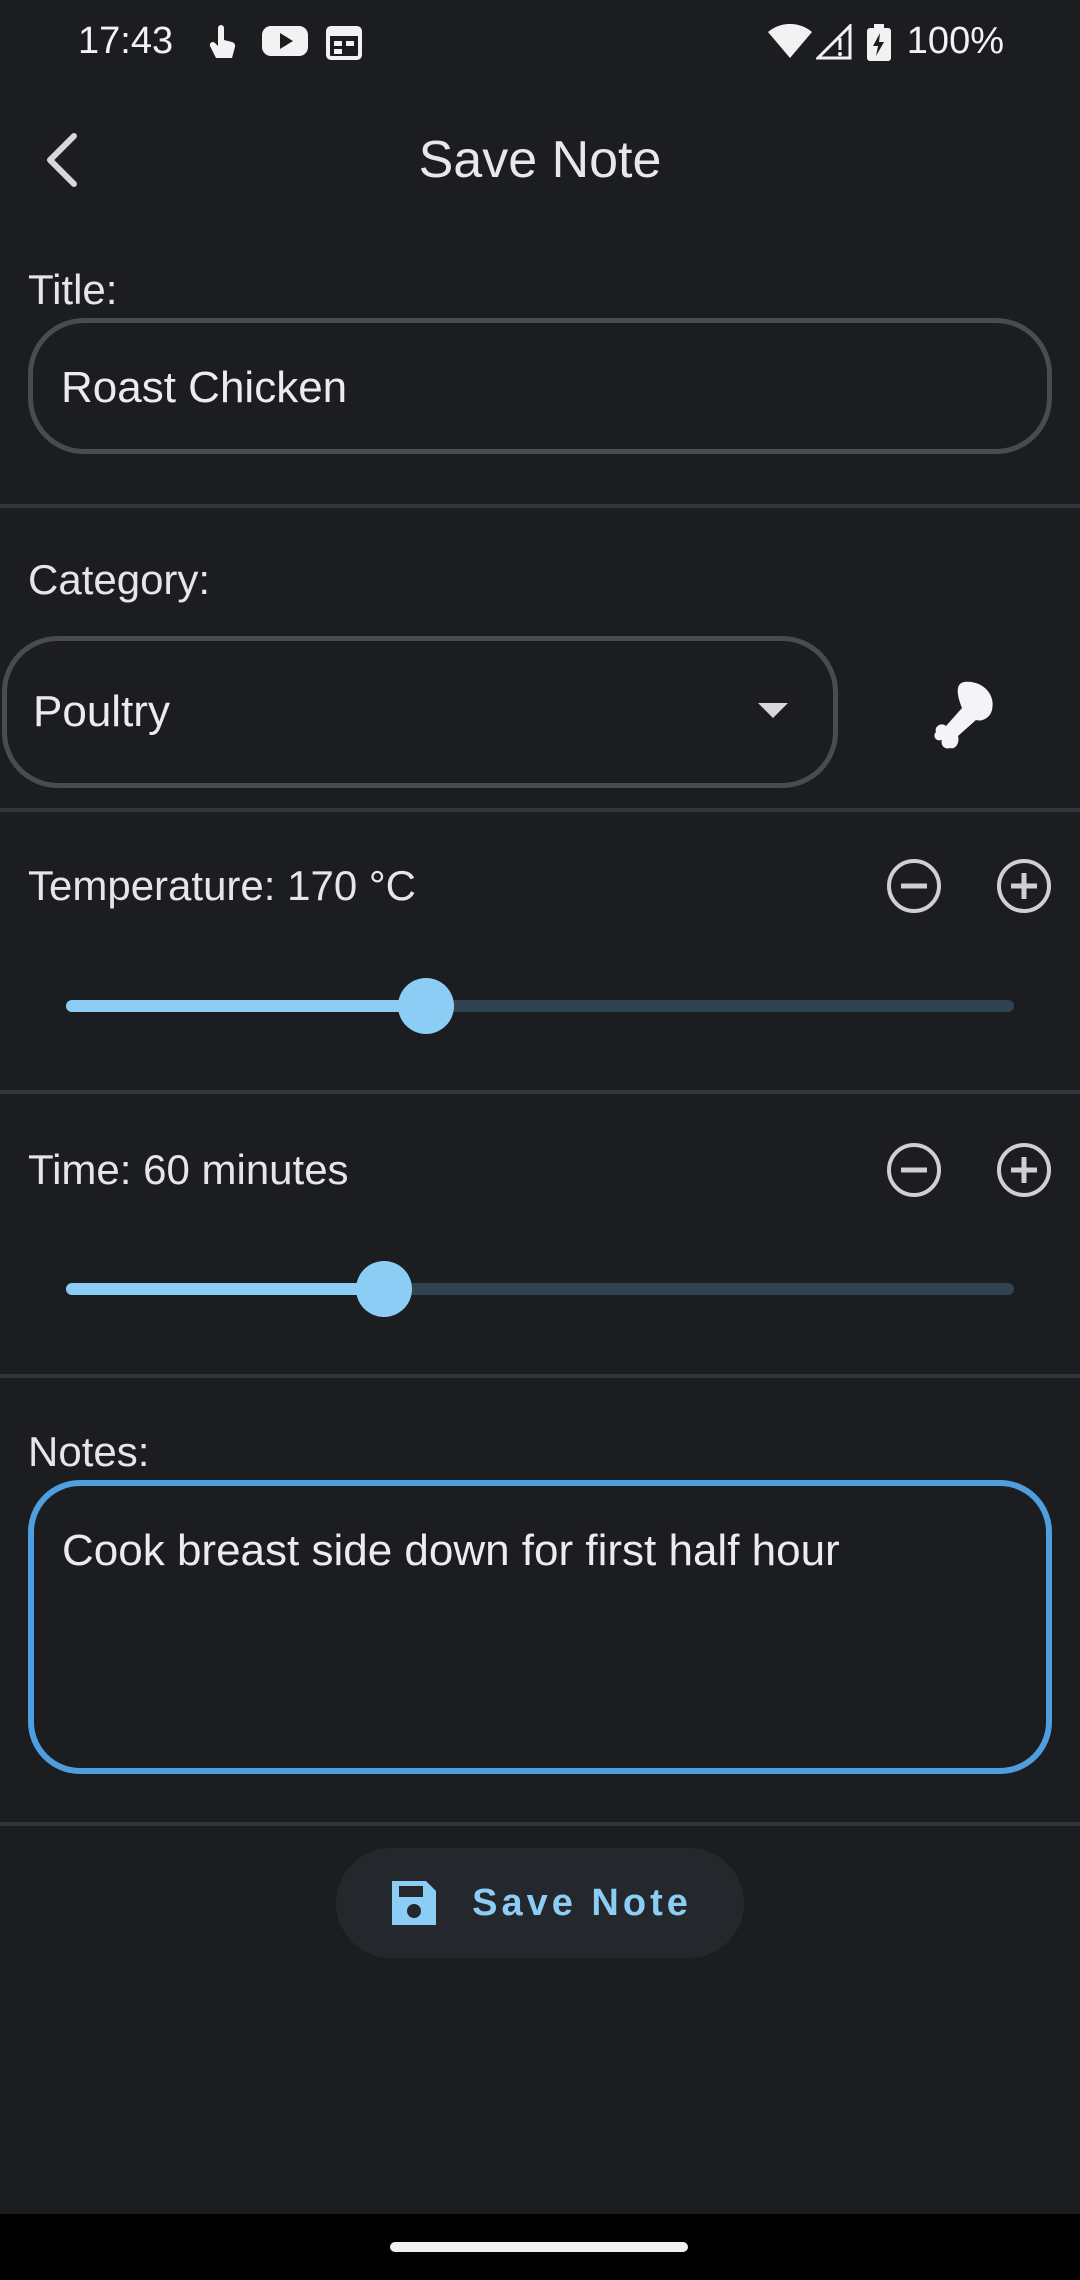 This screenshot has width=1080, height=2280. What do you see at coordinates (879, 45) in the screenshot?
I see `battery-icon` at bounding box center [879, 45].